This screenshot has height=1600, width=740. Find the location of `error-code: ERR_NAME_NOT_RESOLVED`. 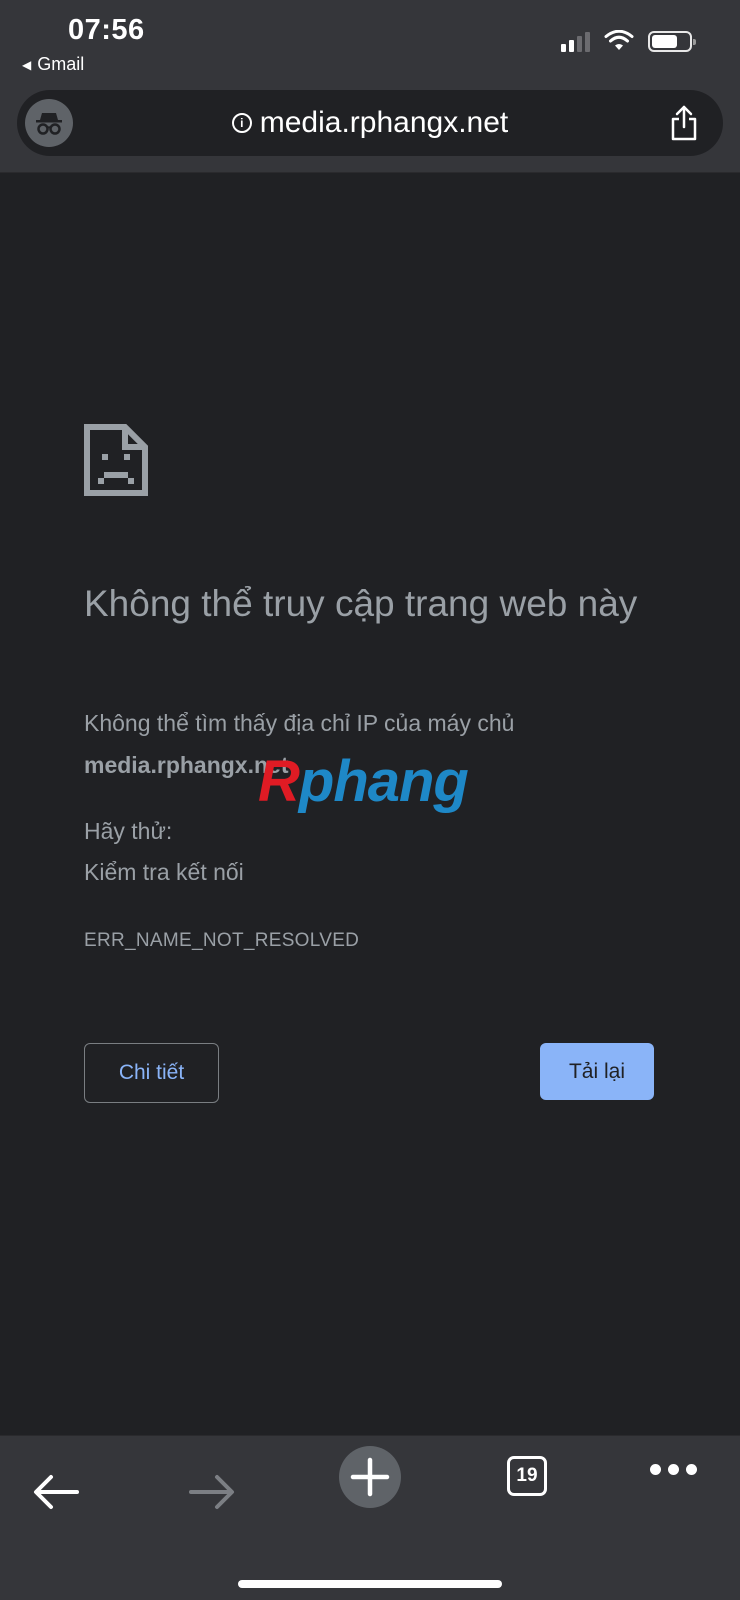

error-code: ERR_NAME_NOT_RESOLVED is located at coordinates (222, 940).